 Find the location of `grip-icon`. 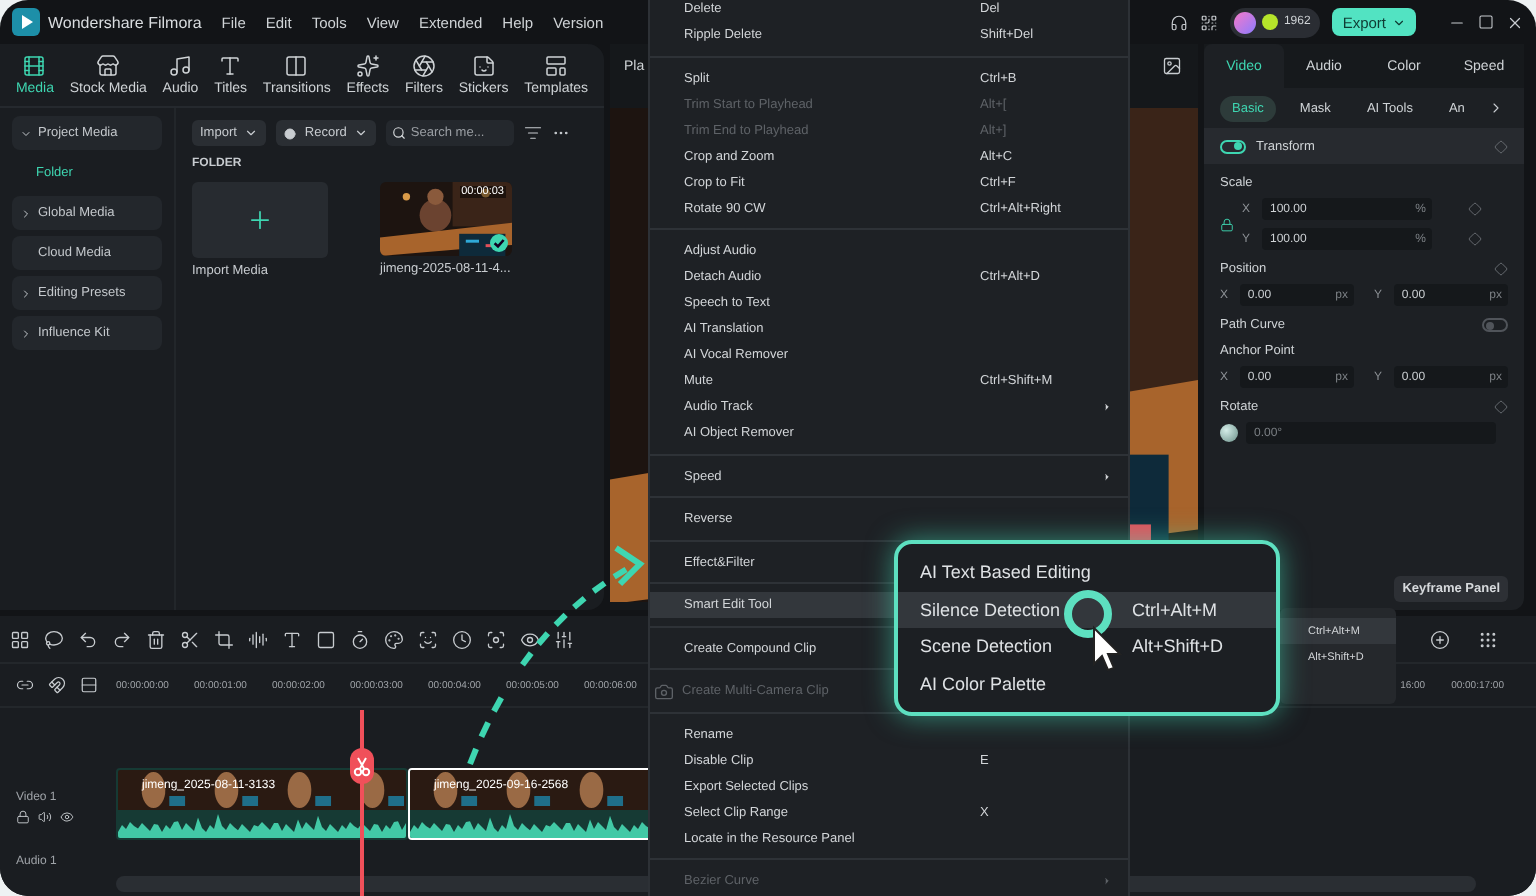

grip-icon is located at coordinates (1488, 639).